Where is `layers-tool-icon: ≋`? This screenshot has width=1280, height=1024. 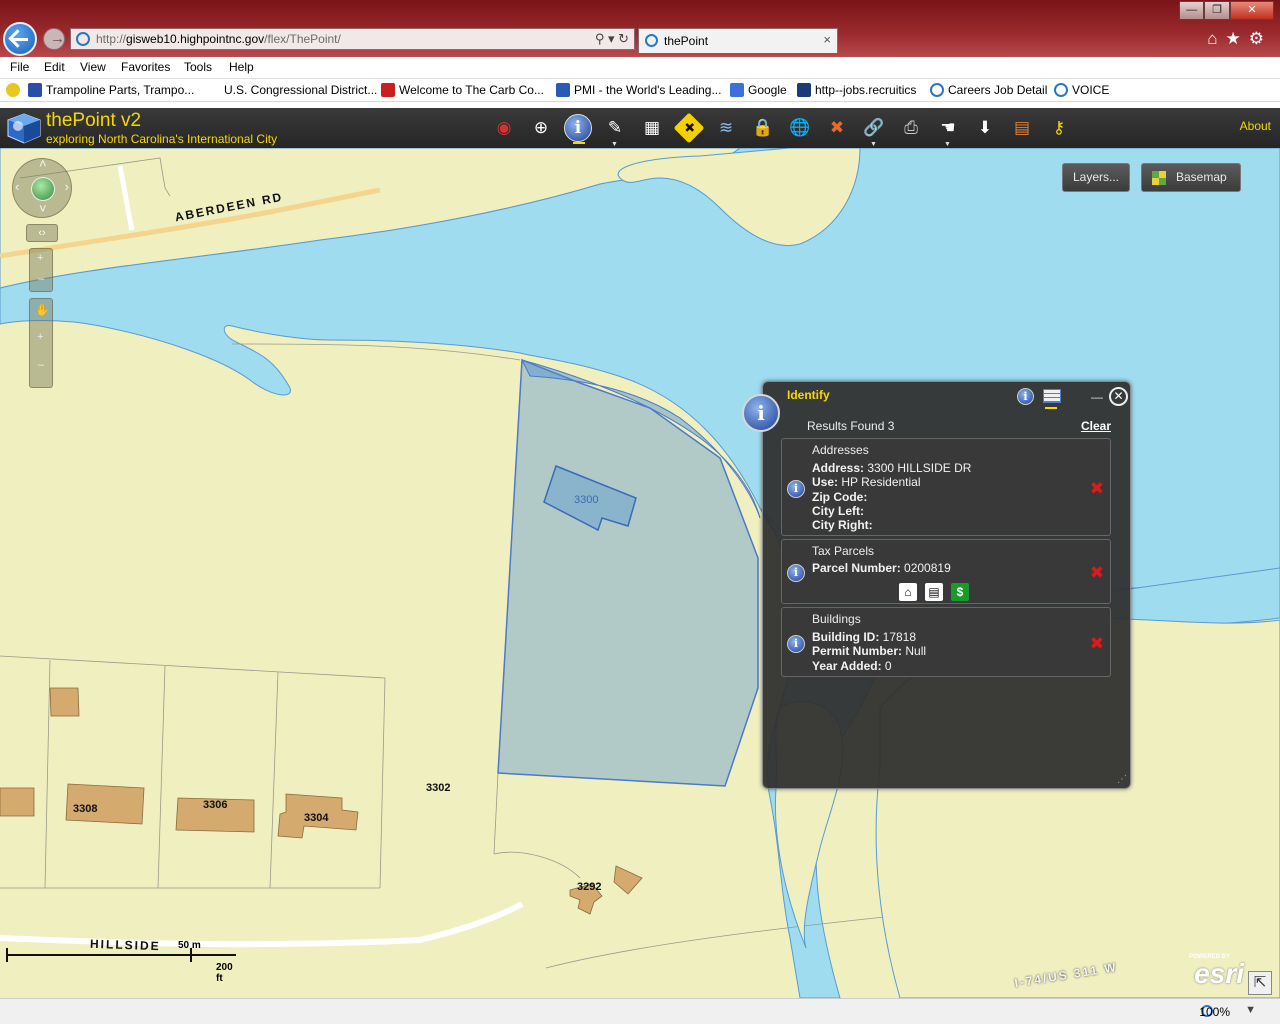
layers-tool-icon: ≋ is located at coordinates (726, 128).